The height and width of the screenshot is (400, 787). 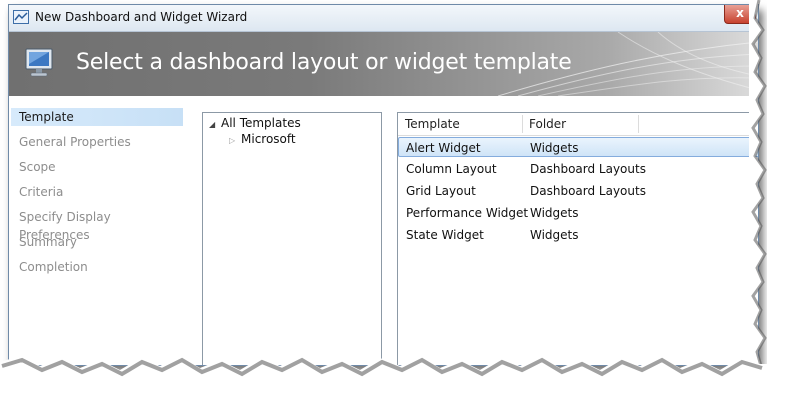 I want to click on table-row: State Widget Widgets, so click(x=578, y=235).